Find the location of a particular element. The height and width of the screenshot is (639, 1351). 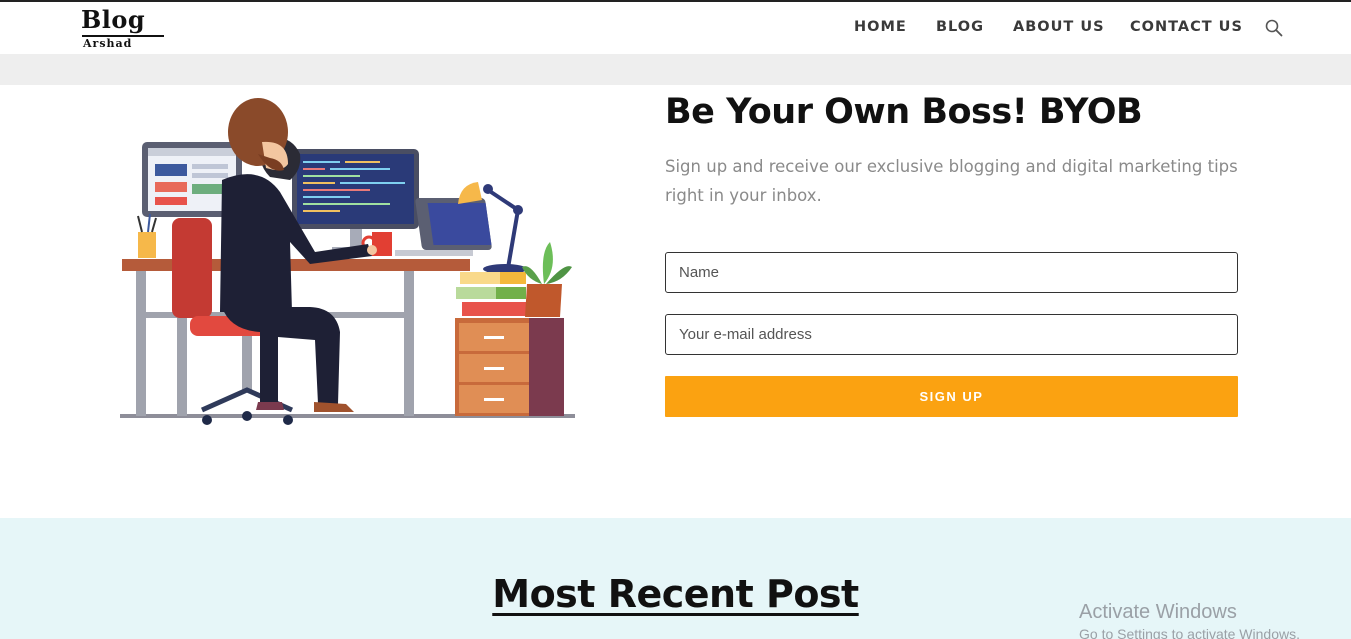

nav-about-us: ABOUT US is located at coordinates (1059, 27).